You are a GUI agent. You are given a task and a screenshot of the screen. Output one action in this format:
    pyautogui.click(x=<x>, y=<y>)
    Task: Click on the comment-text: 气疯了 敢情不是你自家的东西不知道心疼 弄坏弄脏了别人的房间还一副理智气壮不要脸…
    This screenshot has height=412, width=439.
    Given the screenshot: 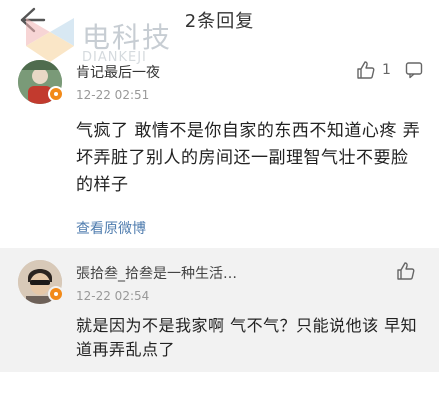 What is the action you would take?
    pyautogui.click(x=248, y=158)
    